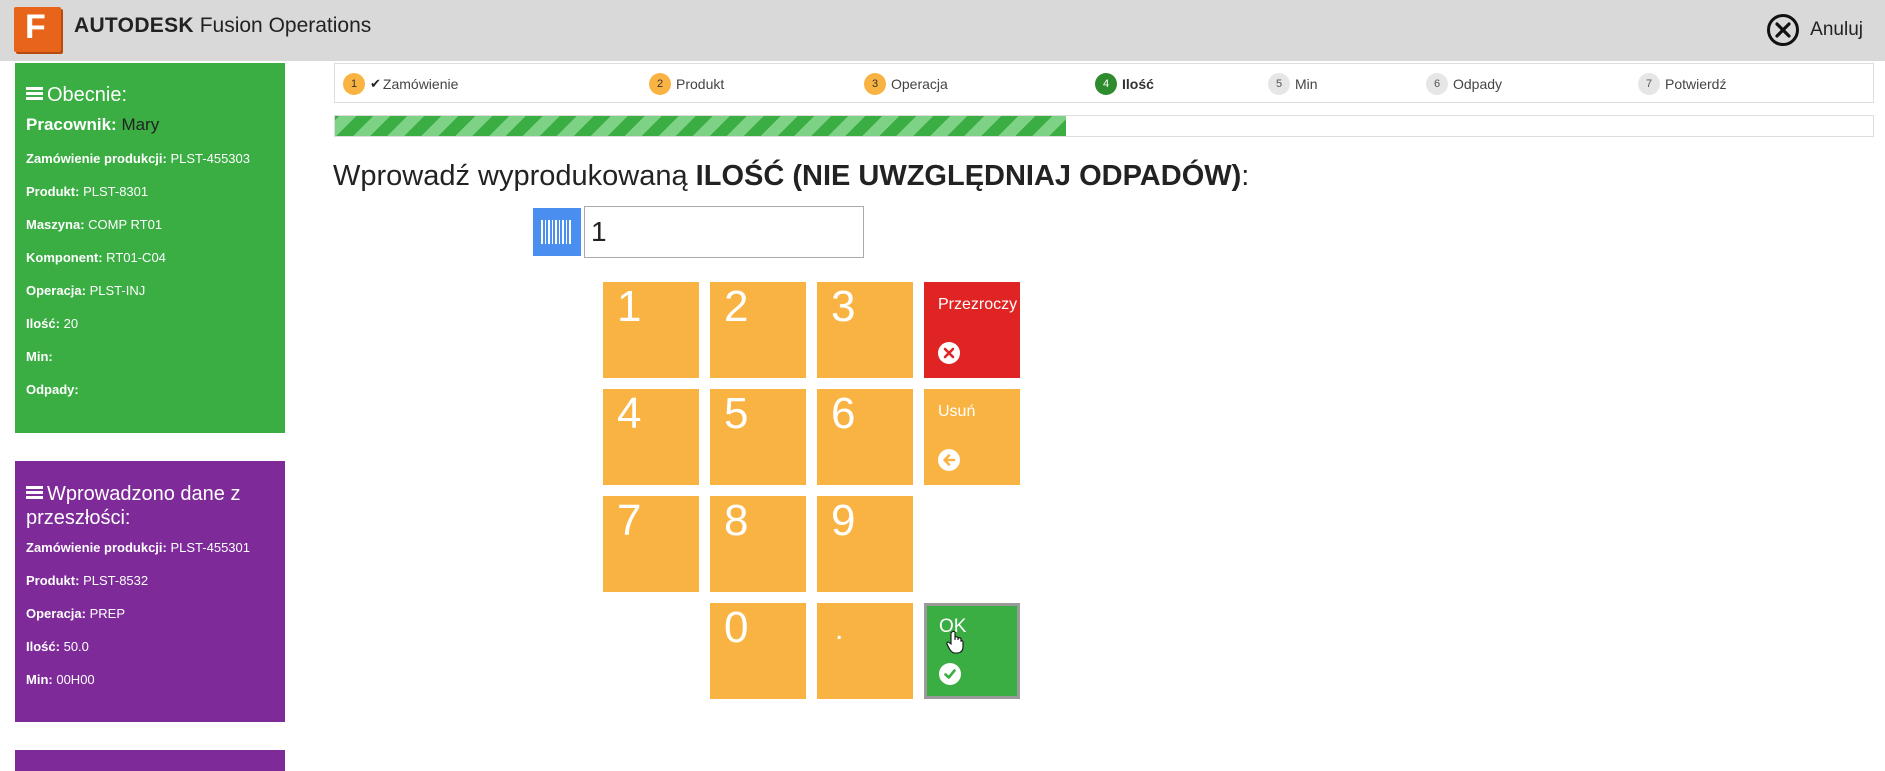  Describe the element at coordinates (865, 437) in the screenshot. I see `key-6: 6` at that location.